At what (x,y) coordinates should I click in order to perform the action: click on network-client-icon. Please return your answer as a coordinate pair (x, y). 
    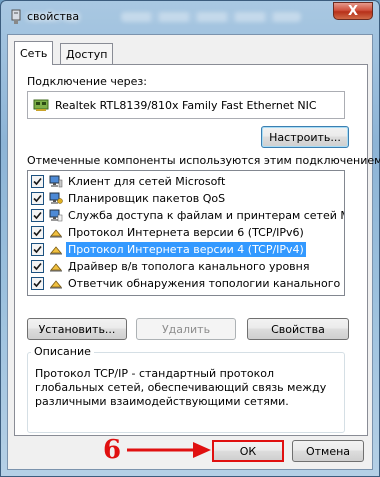
    Looking at the image, I should click on (56, 181).